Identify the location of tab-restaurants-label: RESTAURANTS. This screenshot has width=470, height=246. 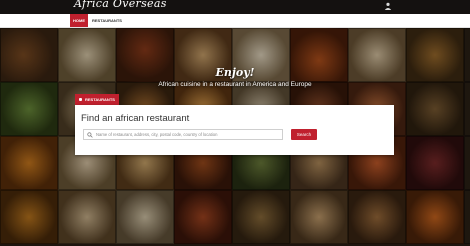
(100, 99).